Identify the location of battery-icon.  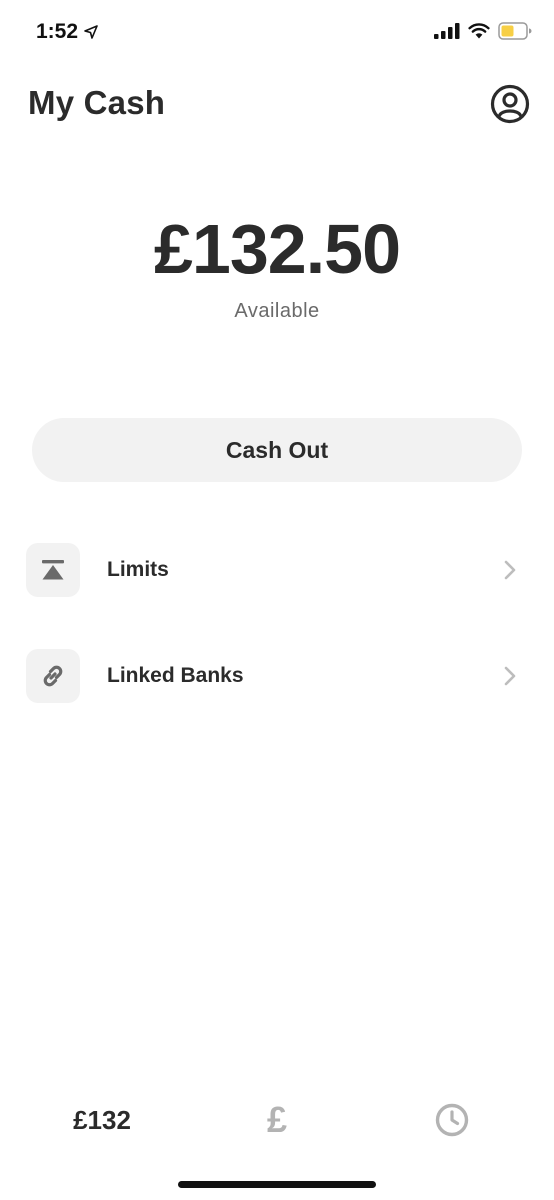
(515, 31).